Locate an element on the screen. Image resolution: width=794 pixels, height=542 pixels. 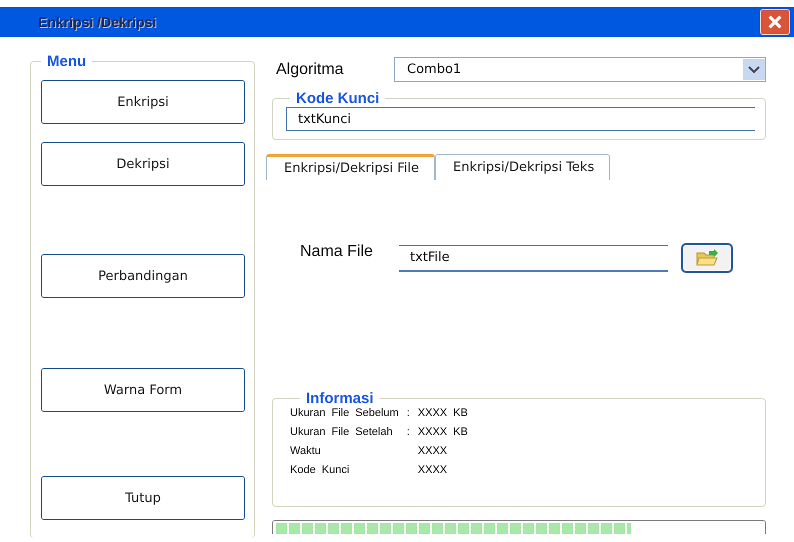
browse-button is located at coordinates (707, 258).